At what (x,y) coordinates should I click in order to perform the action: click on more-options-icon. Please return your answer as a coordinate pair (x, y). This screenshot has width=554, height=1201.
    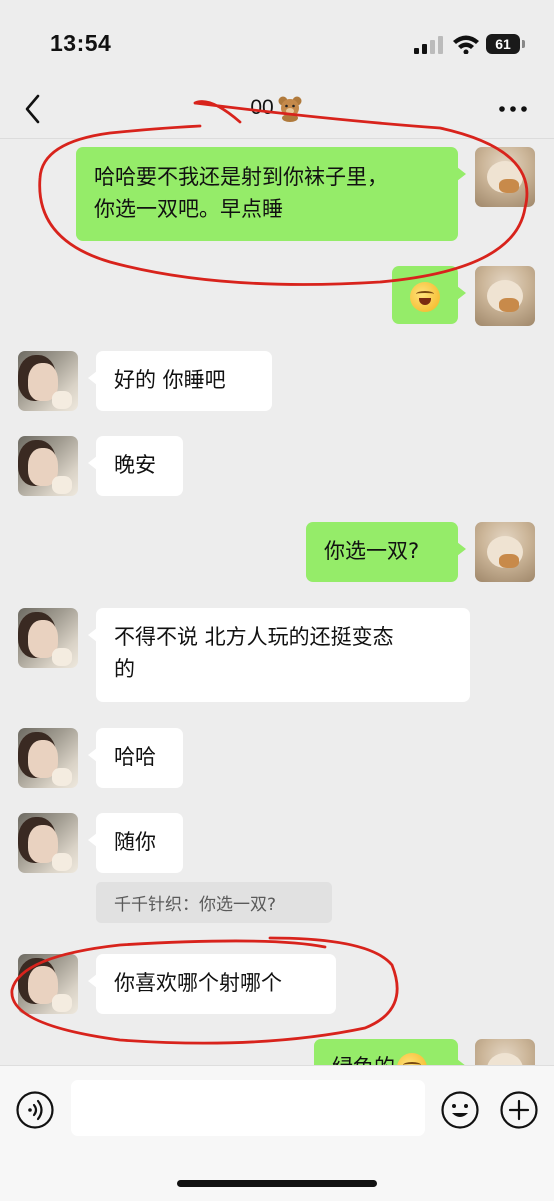
    Looking at the image, I should click on (513, 109).